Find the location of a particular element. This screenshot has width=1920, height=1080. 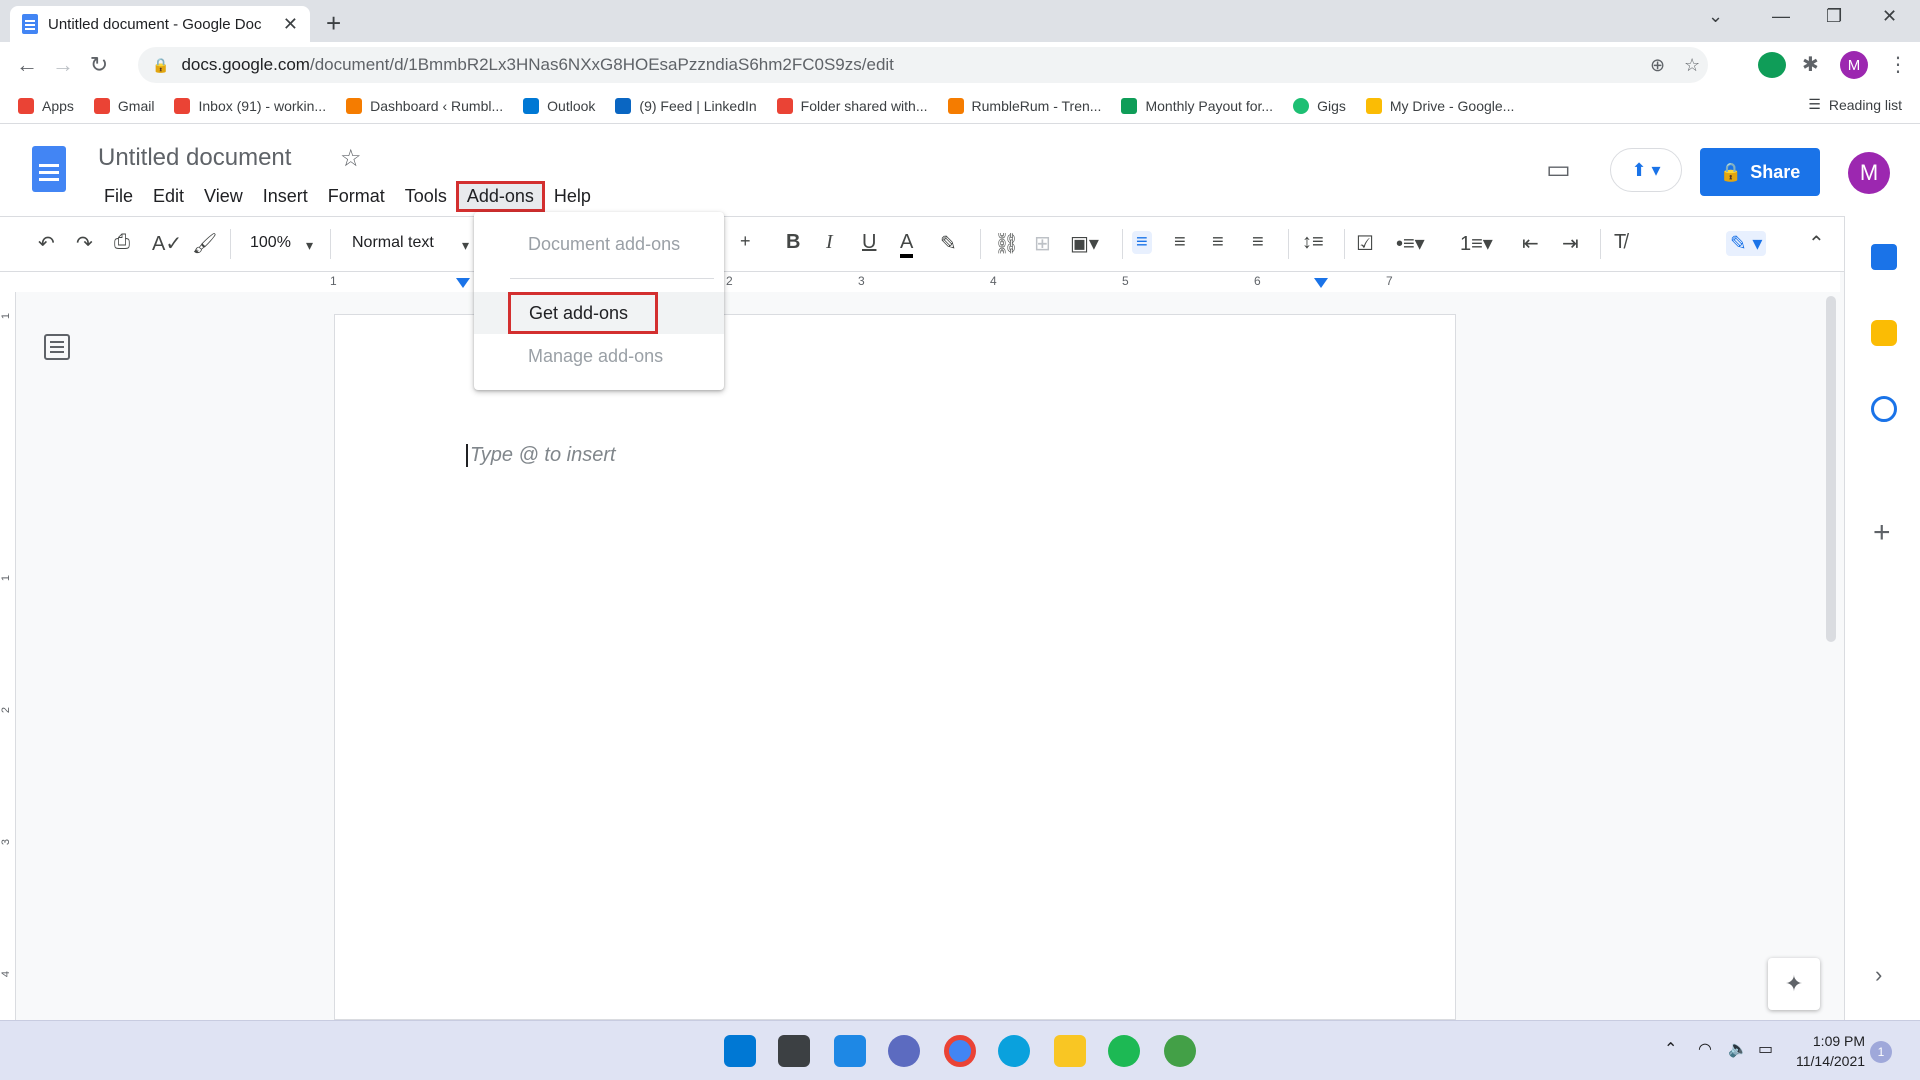

menu-item-manage-addons: Manage add-ons is located at coordinates (595, 356).